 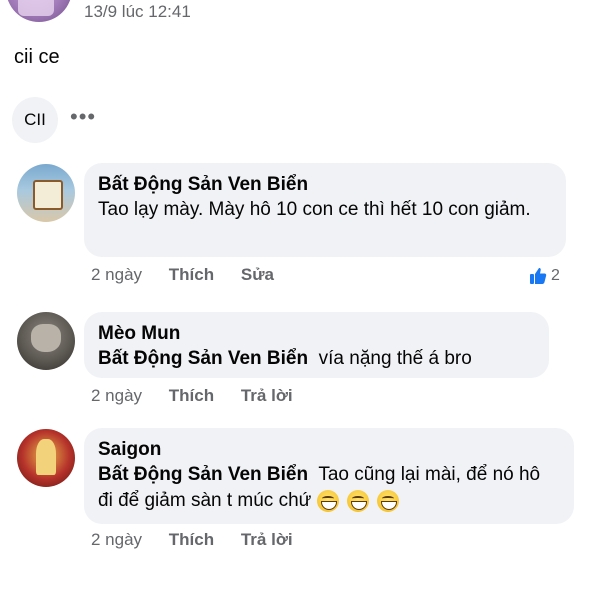 What do you see at coordinates (324, 184) in the screenshot?
I see `comment-author: Bất Động Sản Ven Biển` at bounding box center [324, 184].